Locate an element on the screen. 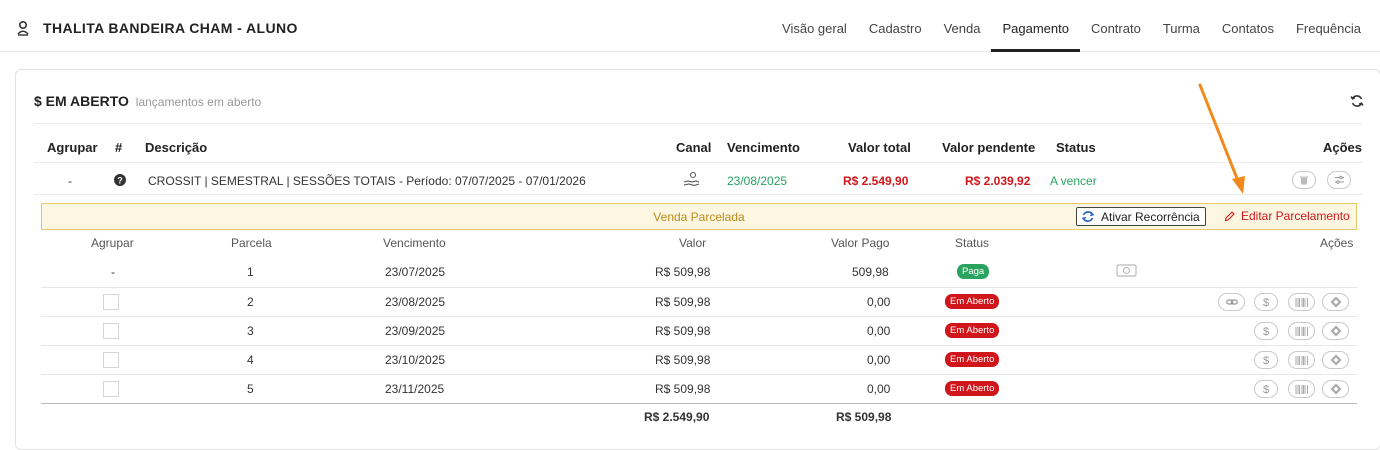  installment-5-checkbox is located at coordinates (111, 389).